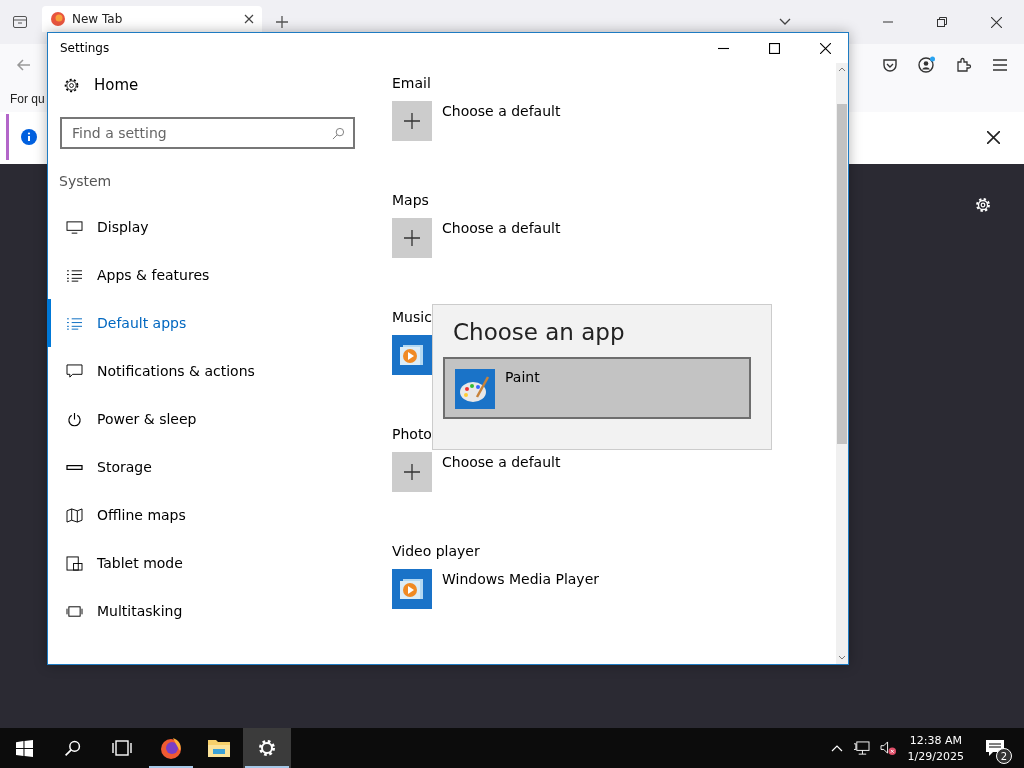  Describe the element at coordinates (74, 611) in the screenshot. I see `window-icon` at that location.